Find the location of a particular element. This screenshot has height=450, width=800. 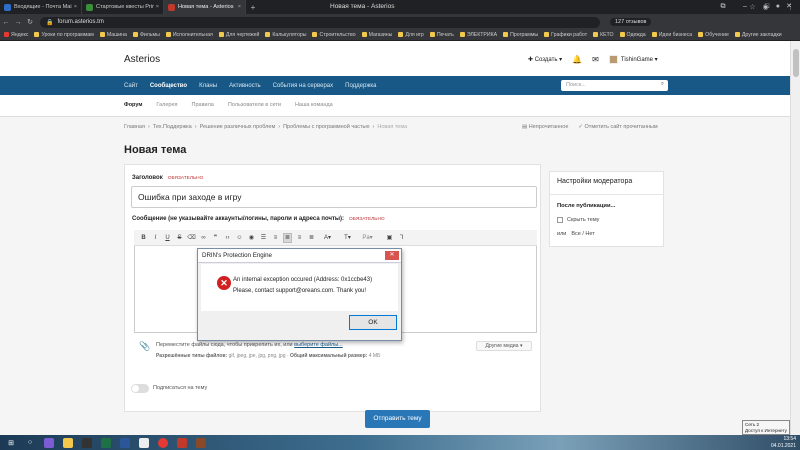

bookmark-folder: Графики работ is located at coordinates (565, 35).